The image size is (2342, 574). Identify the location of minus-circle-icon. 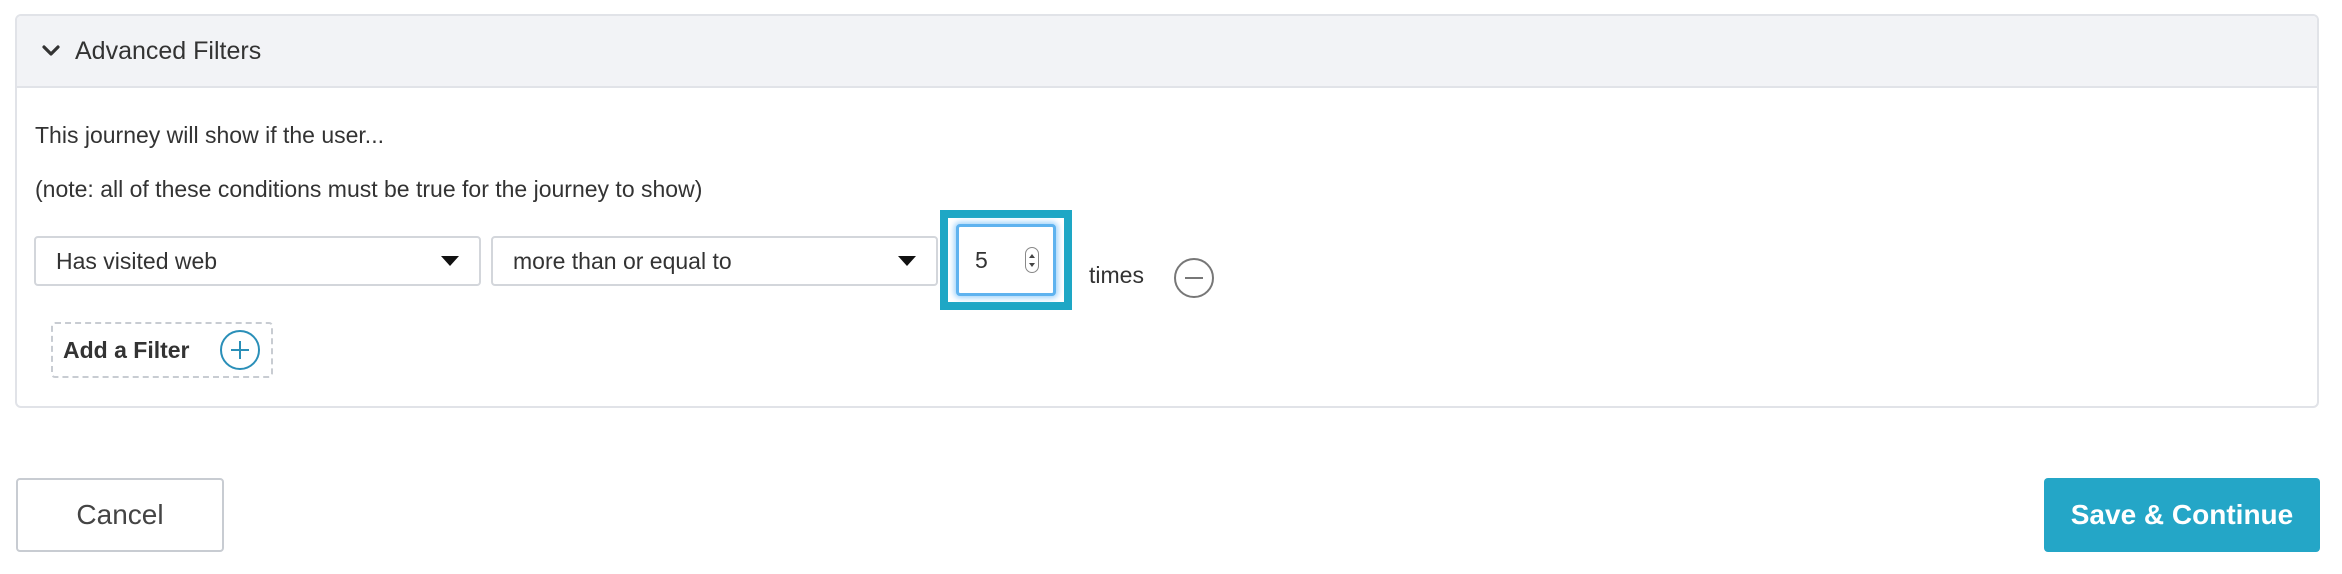
(1194, 278).